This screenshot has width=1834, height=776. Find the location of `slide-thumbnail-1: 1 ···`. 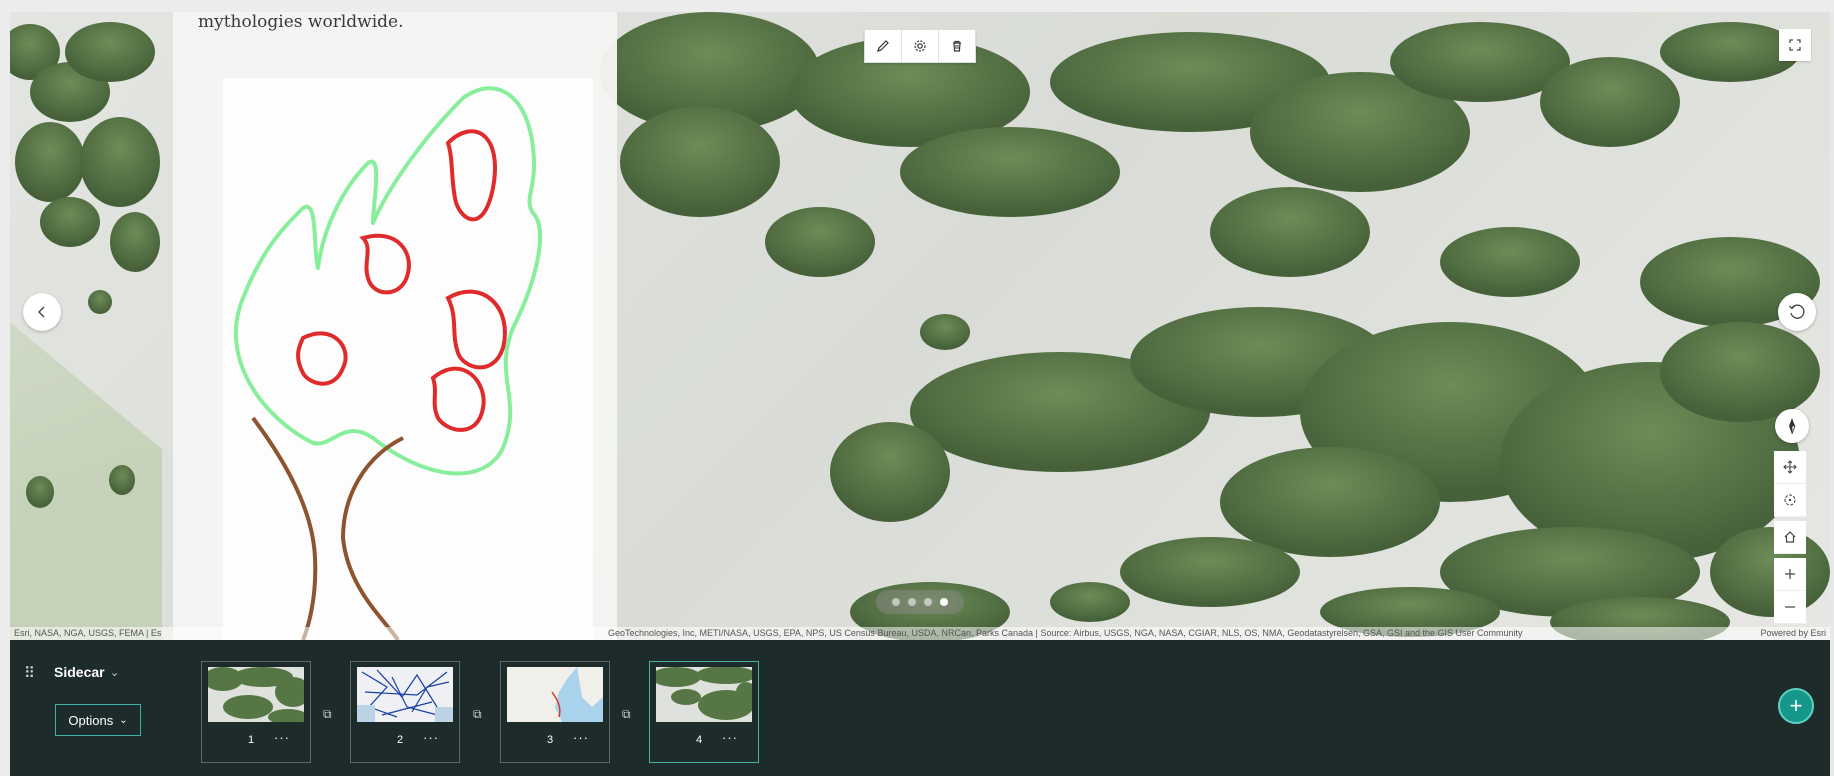

slide-thumbnail-1: 1 ··· is located at coordinates (256, 712).